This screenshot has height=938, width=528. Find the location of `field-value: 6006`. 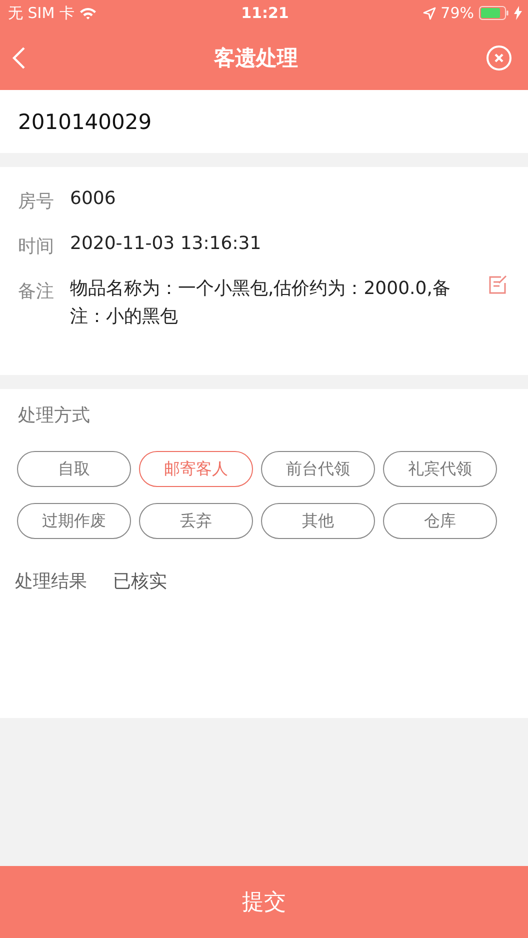

field-value: 6006 is located at coordinates (93, 199).